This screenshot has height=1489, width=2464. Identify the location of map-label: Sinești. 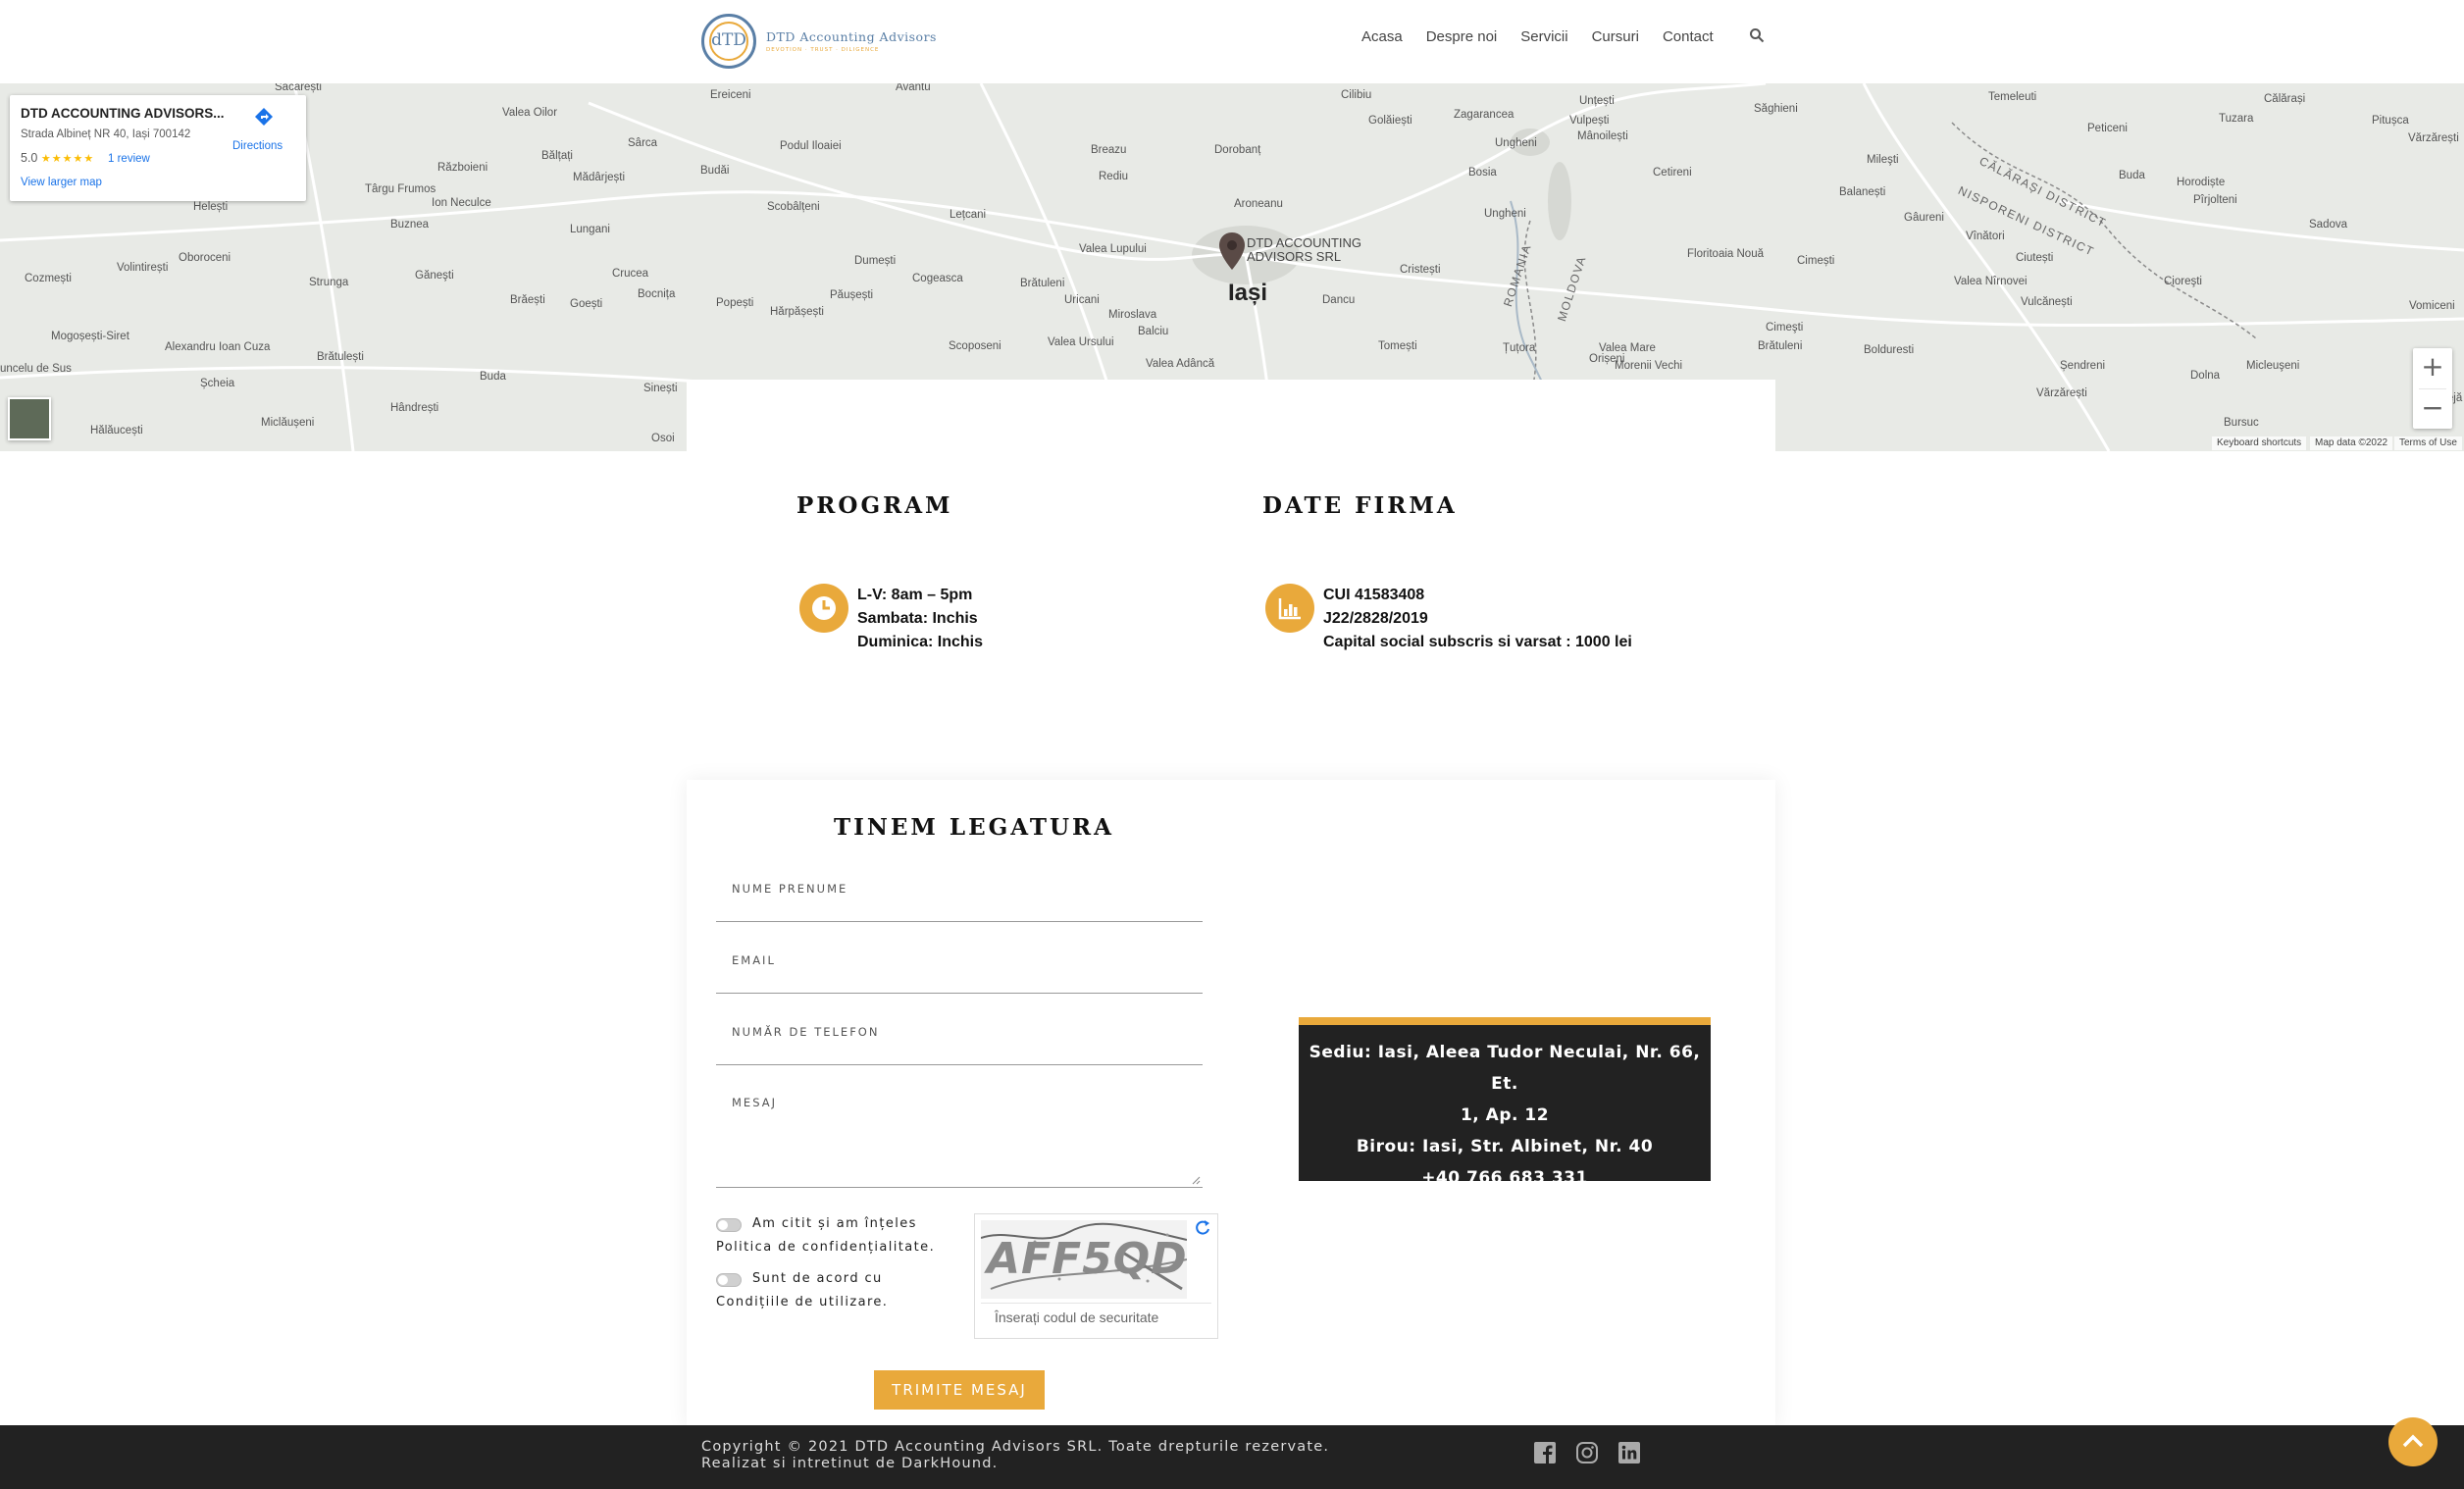
(660, 388).